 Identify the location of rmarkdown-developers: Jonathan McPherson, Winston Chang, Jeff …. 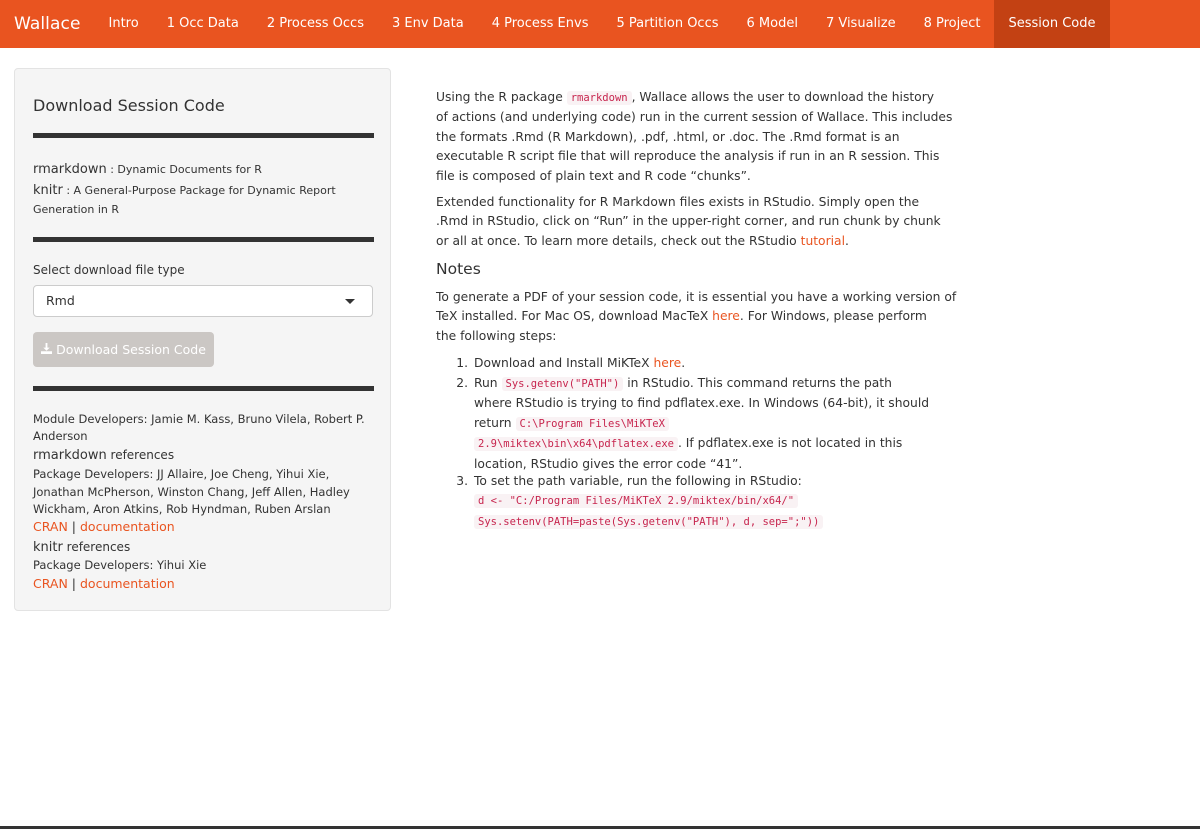
(191, 491).